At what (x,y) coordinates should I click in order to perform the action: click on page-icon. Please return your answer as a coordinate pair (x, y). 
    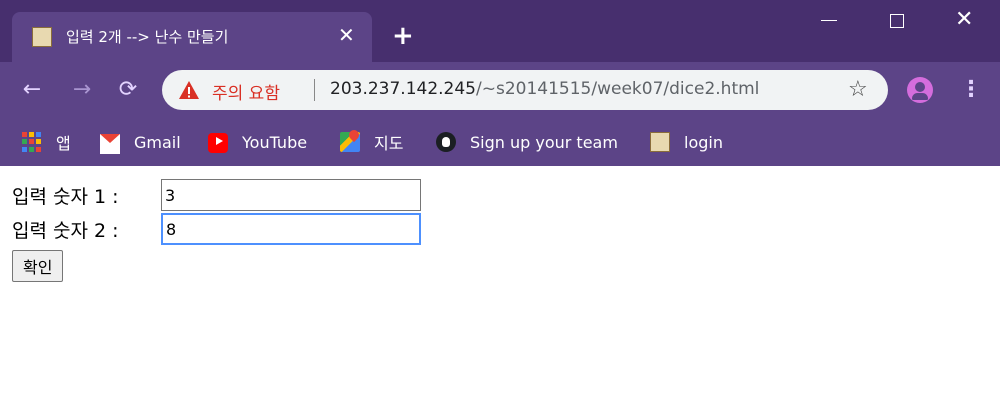
    Looking at the image, I should click on (660, 142).